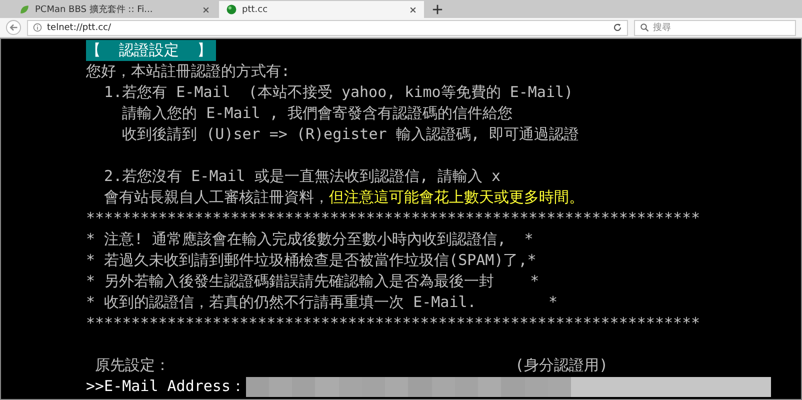 Image resolution: width=802 pixels, height=400 pixels. Describe the element at coordinates (322, 302) in the screenshot. I see `terminal-text: * 收到的認證信，若真的仍然不行請再重填一次 E-Mail. *` at that location.